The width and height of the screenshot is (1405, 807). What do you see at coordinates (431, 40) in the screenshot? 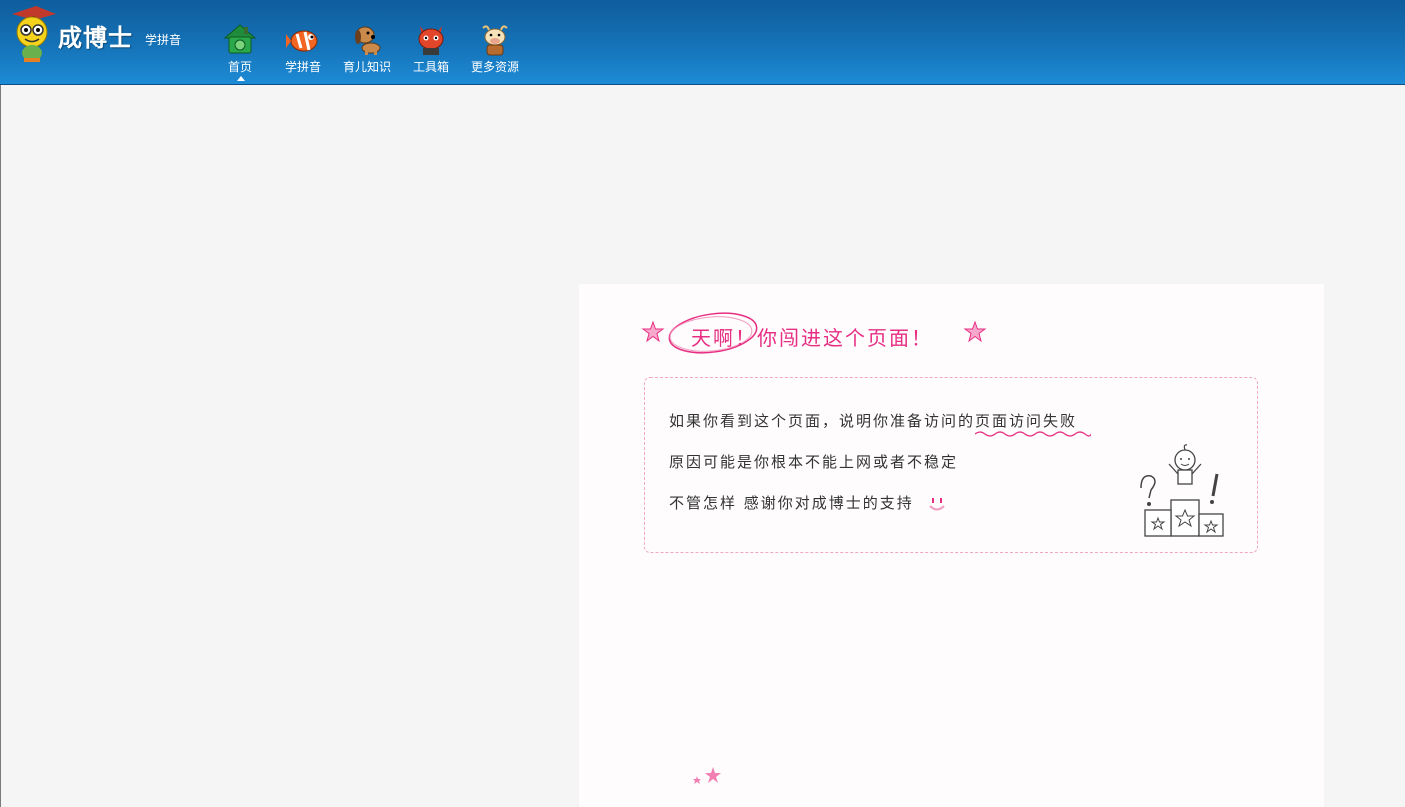
I see `cat-icon` at bounding box center [431, 40].